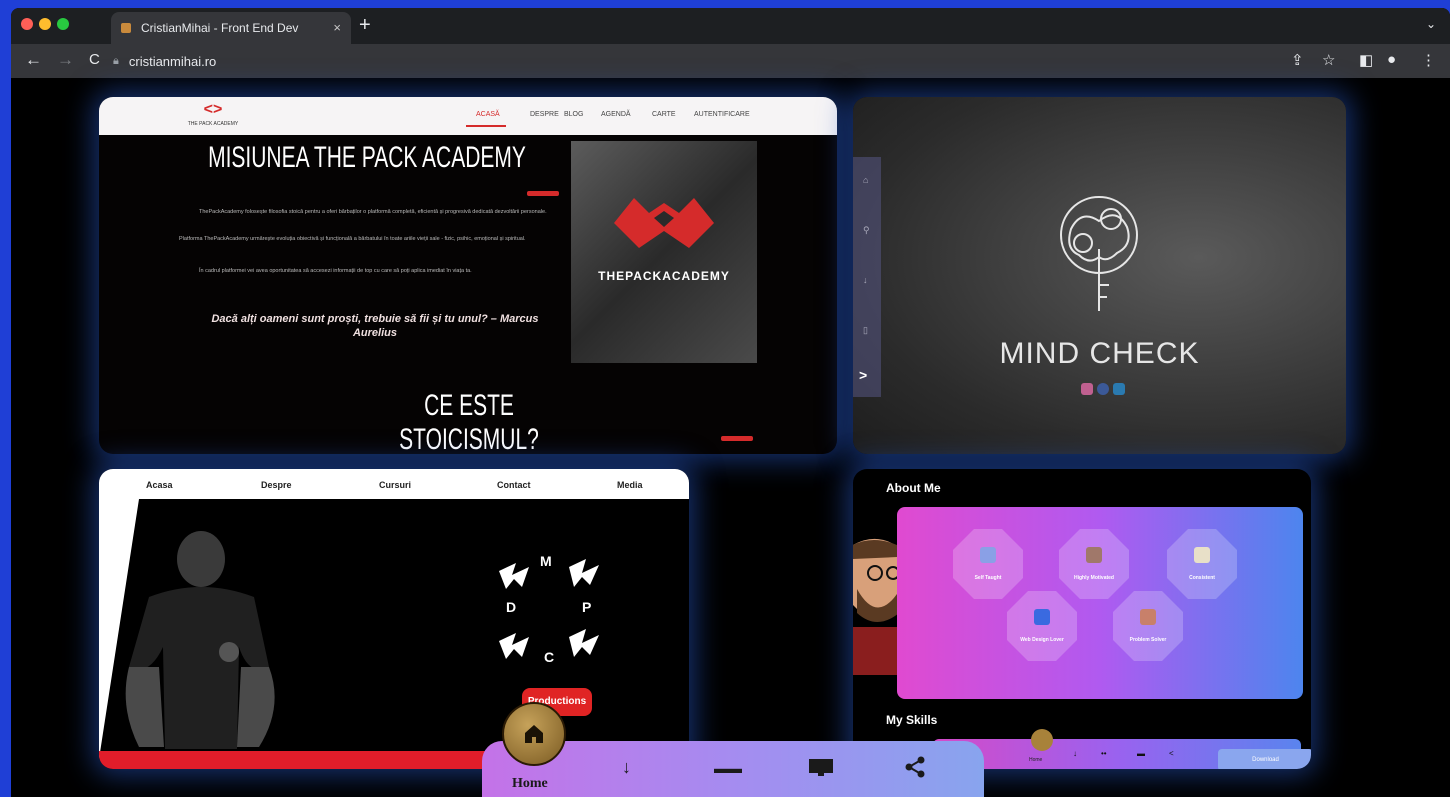 The image size is (1450, 797). Describe the element at coordinates (220, 28) in the screenshot. I see `tab-title: CristianMihai - Front End Dev` at that location.